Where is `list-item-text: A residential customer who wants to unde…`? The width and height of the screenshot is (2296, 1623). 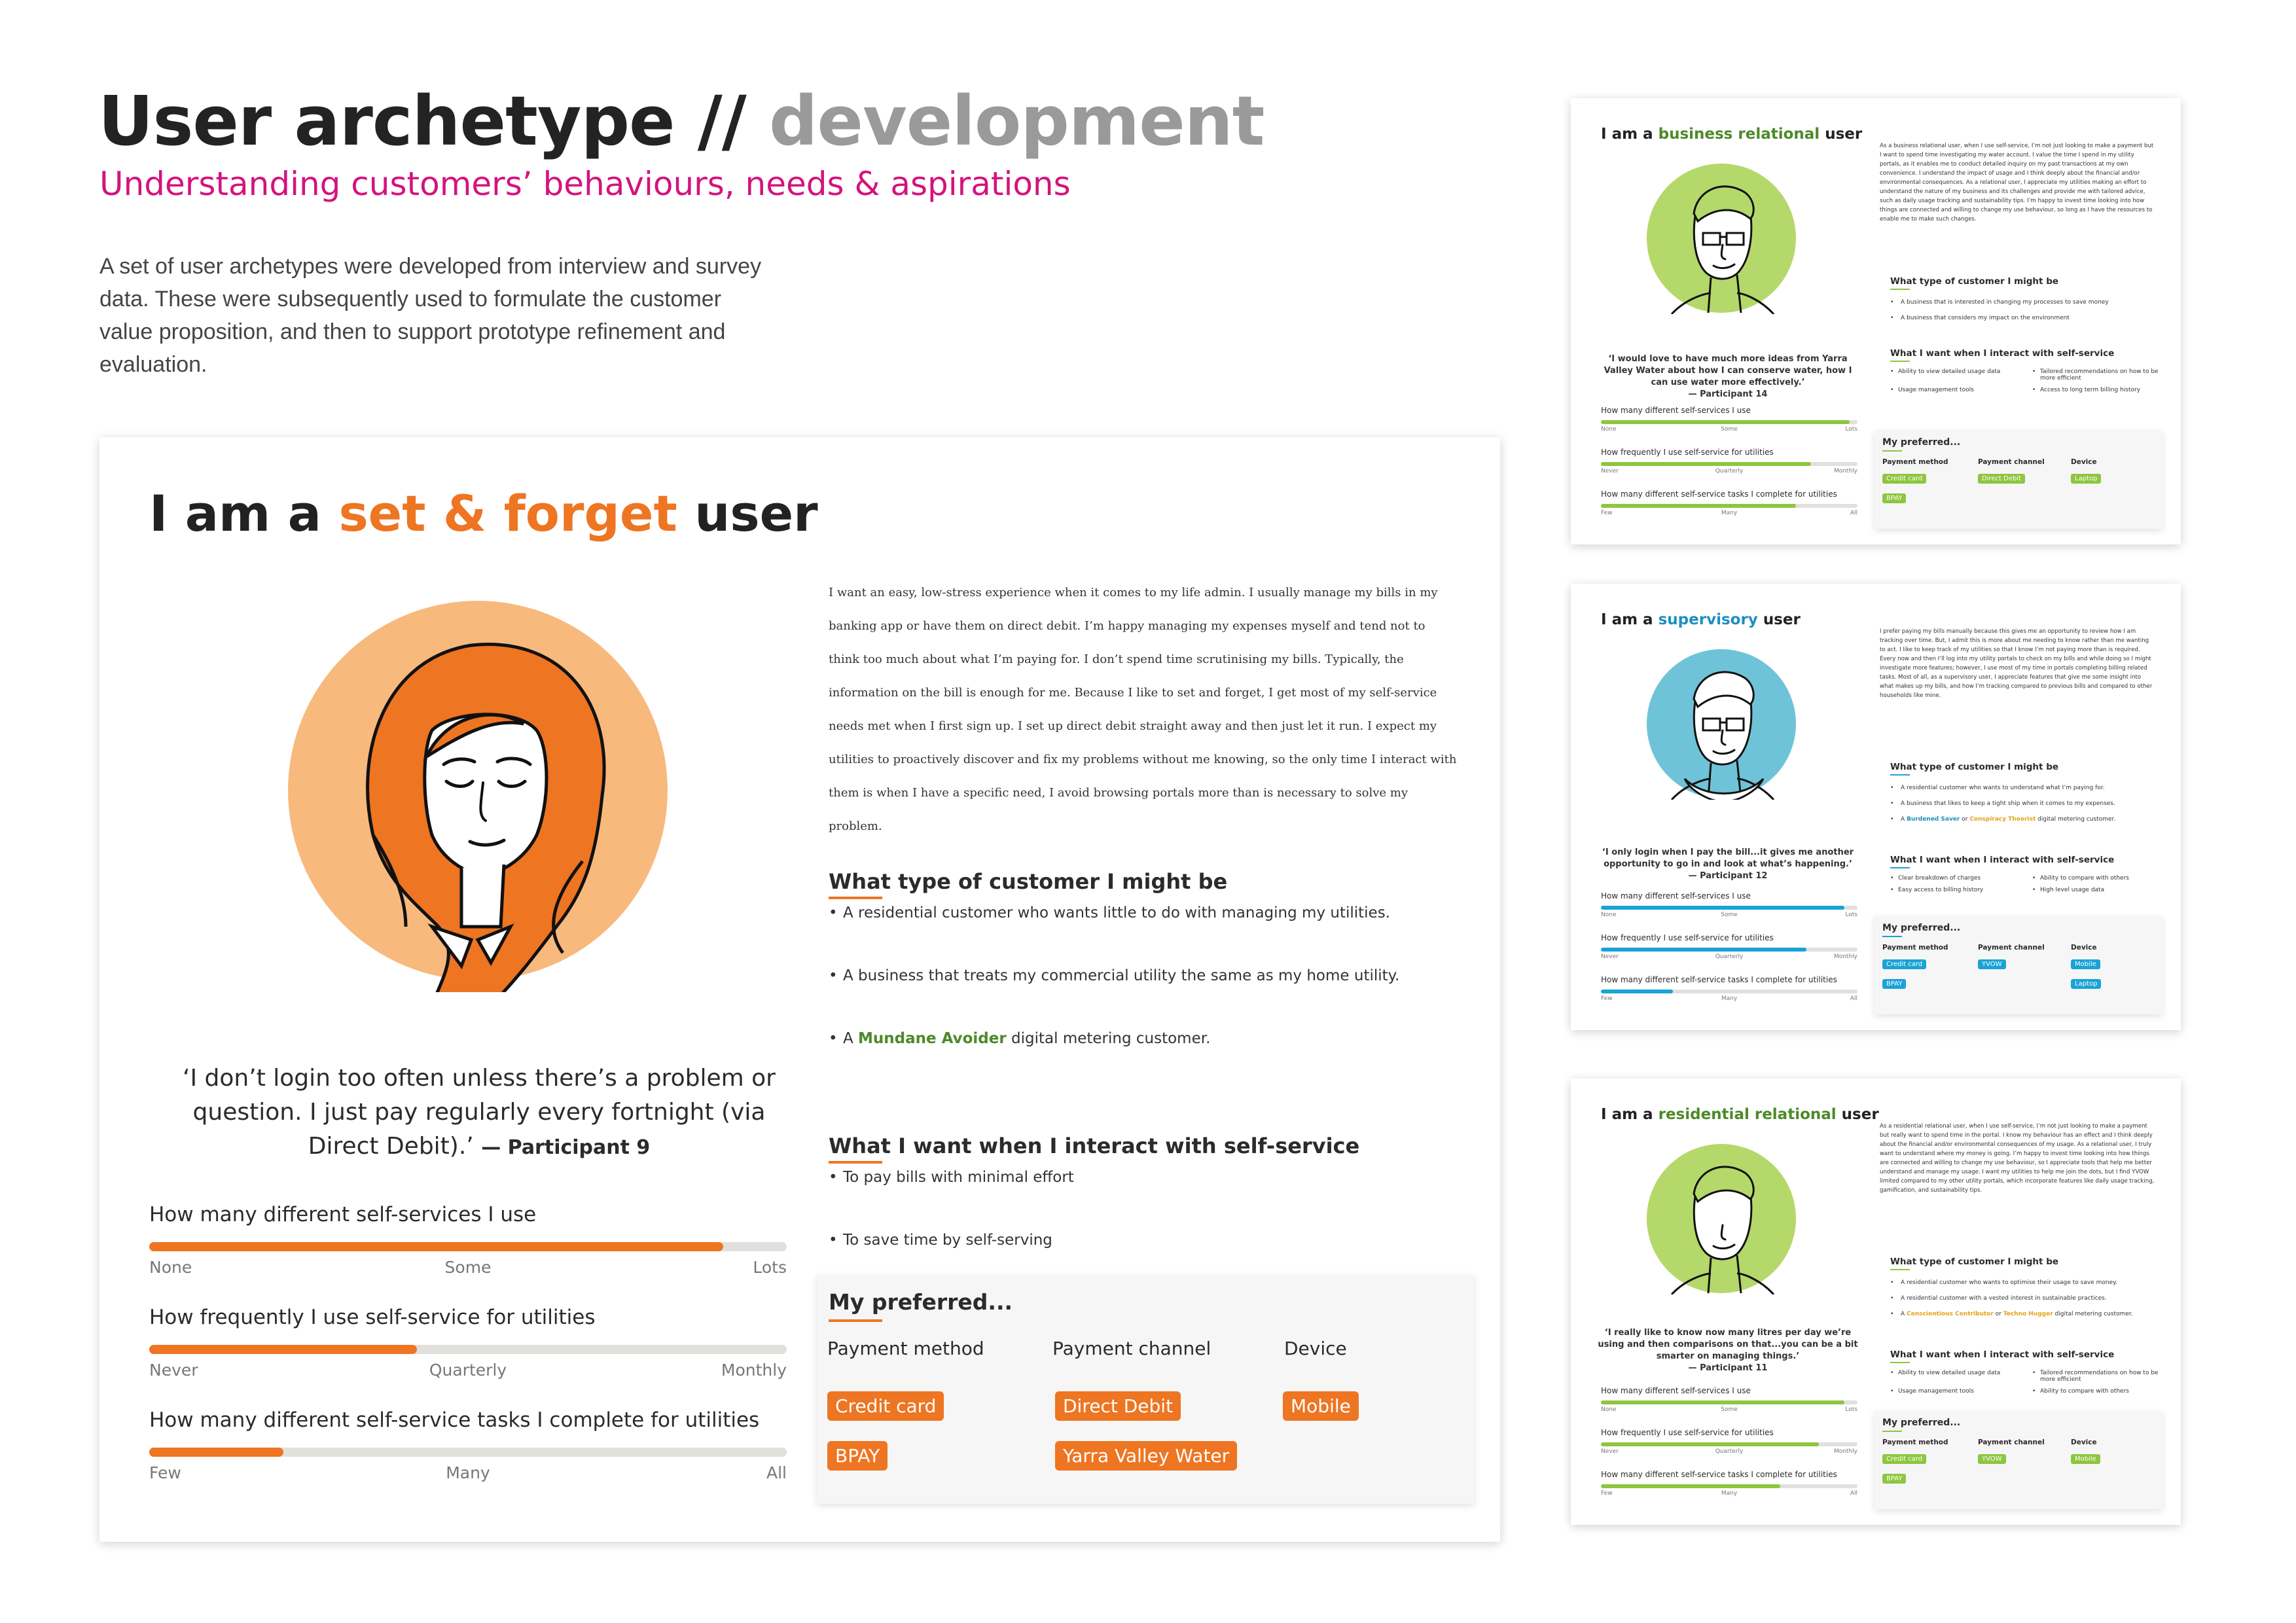 list-item-text: A residential customer who wants to unde… is located at coordinates (2003, 788).